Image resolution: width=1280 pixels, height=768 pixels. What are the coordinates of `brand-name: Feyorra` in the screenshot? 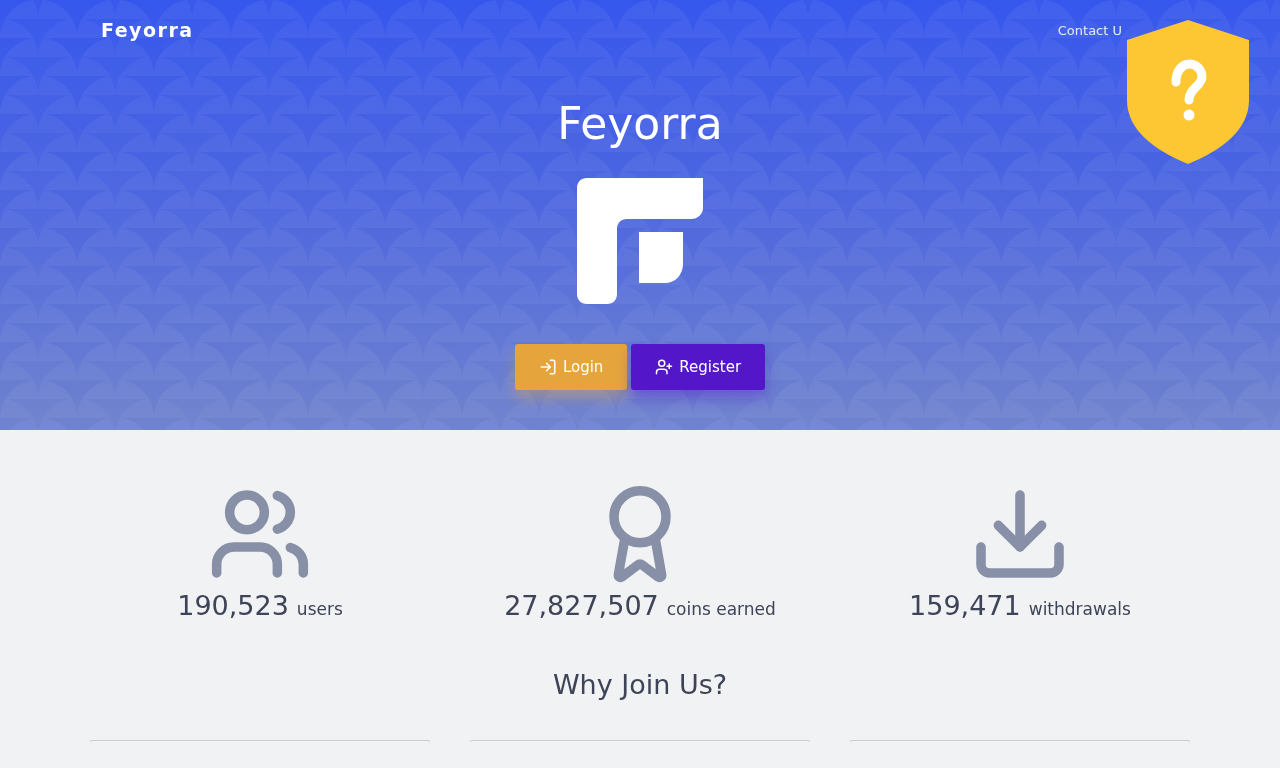 It's located at (147, 30).